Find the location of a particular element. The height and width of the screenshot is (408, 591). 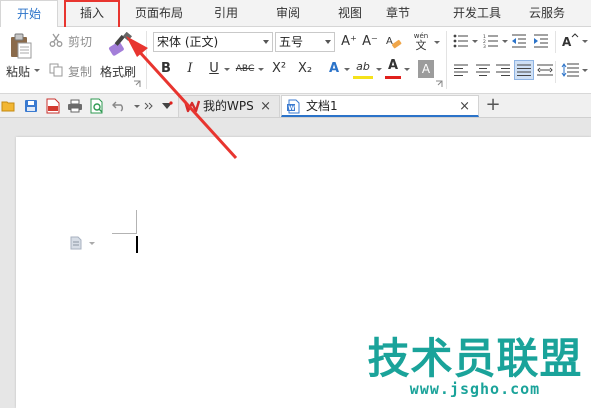

annotation-arrow-icon is located at coordinates (182, 98).